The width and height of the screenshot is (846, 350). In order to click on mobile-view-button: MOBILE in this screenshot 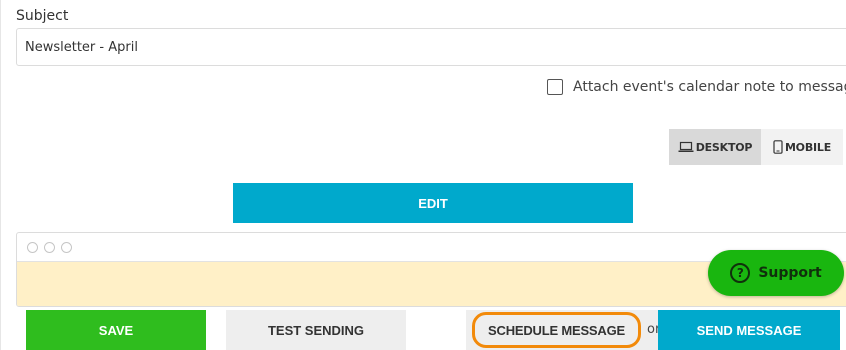, I will do `click(802, 147)`.